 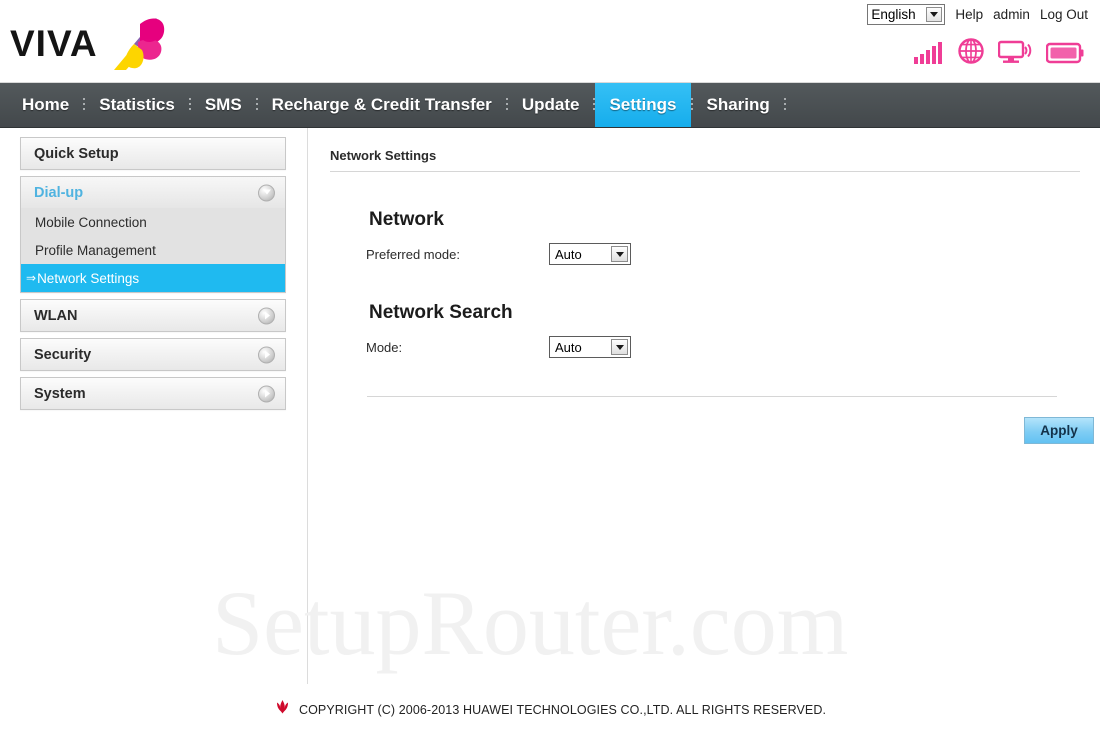 What do you see at coordinates (728, 347) in the screenshot?
I see `form-row-search-mode: Mode: Auto` at bounding box center [728, 347].